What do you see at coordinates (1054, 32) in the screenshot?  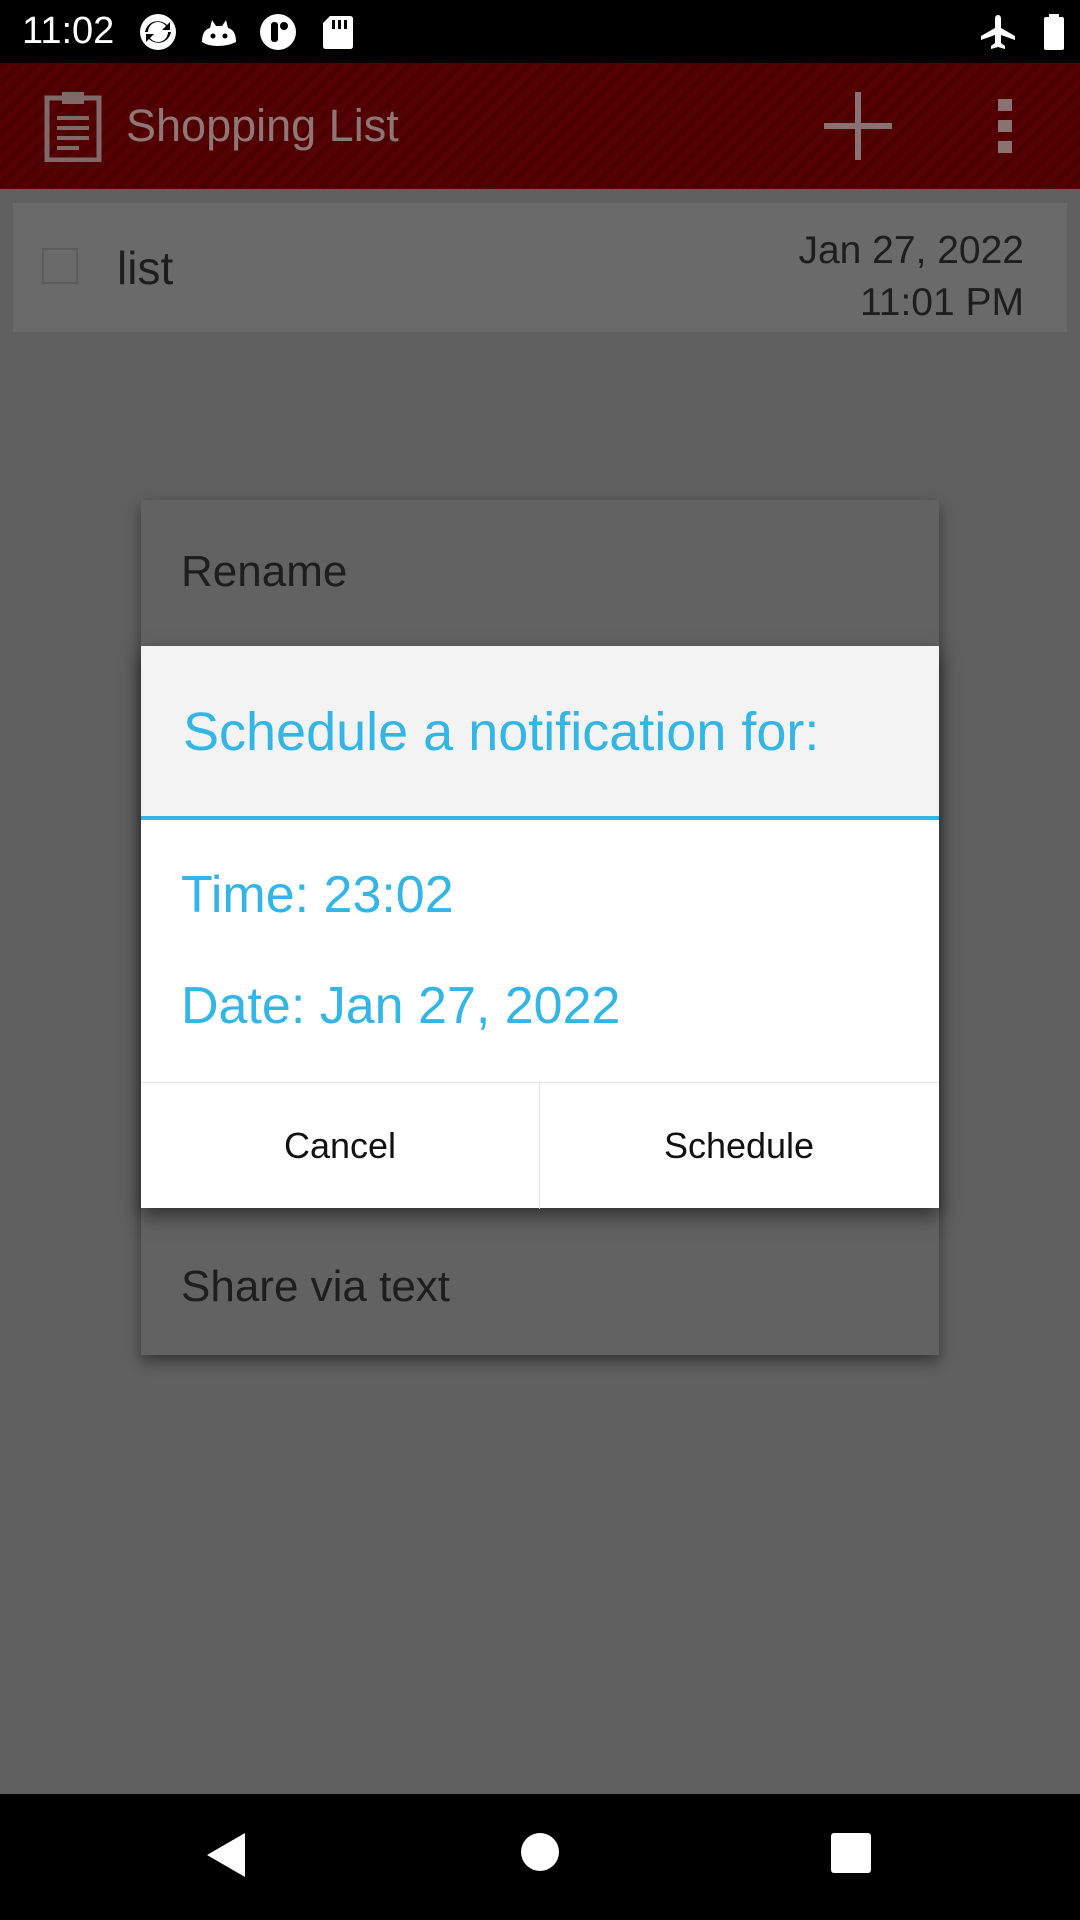 I see `battery-icon` at bounding box center [1054, 32].